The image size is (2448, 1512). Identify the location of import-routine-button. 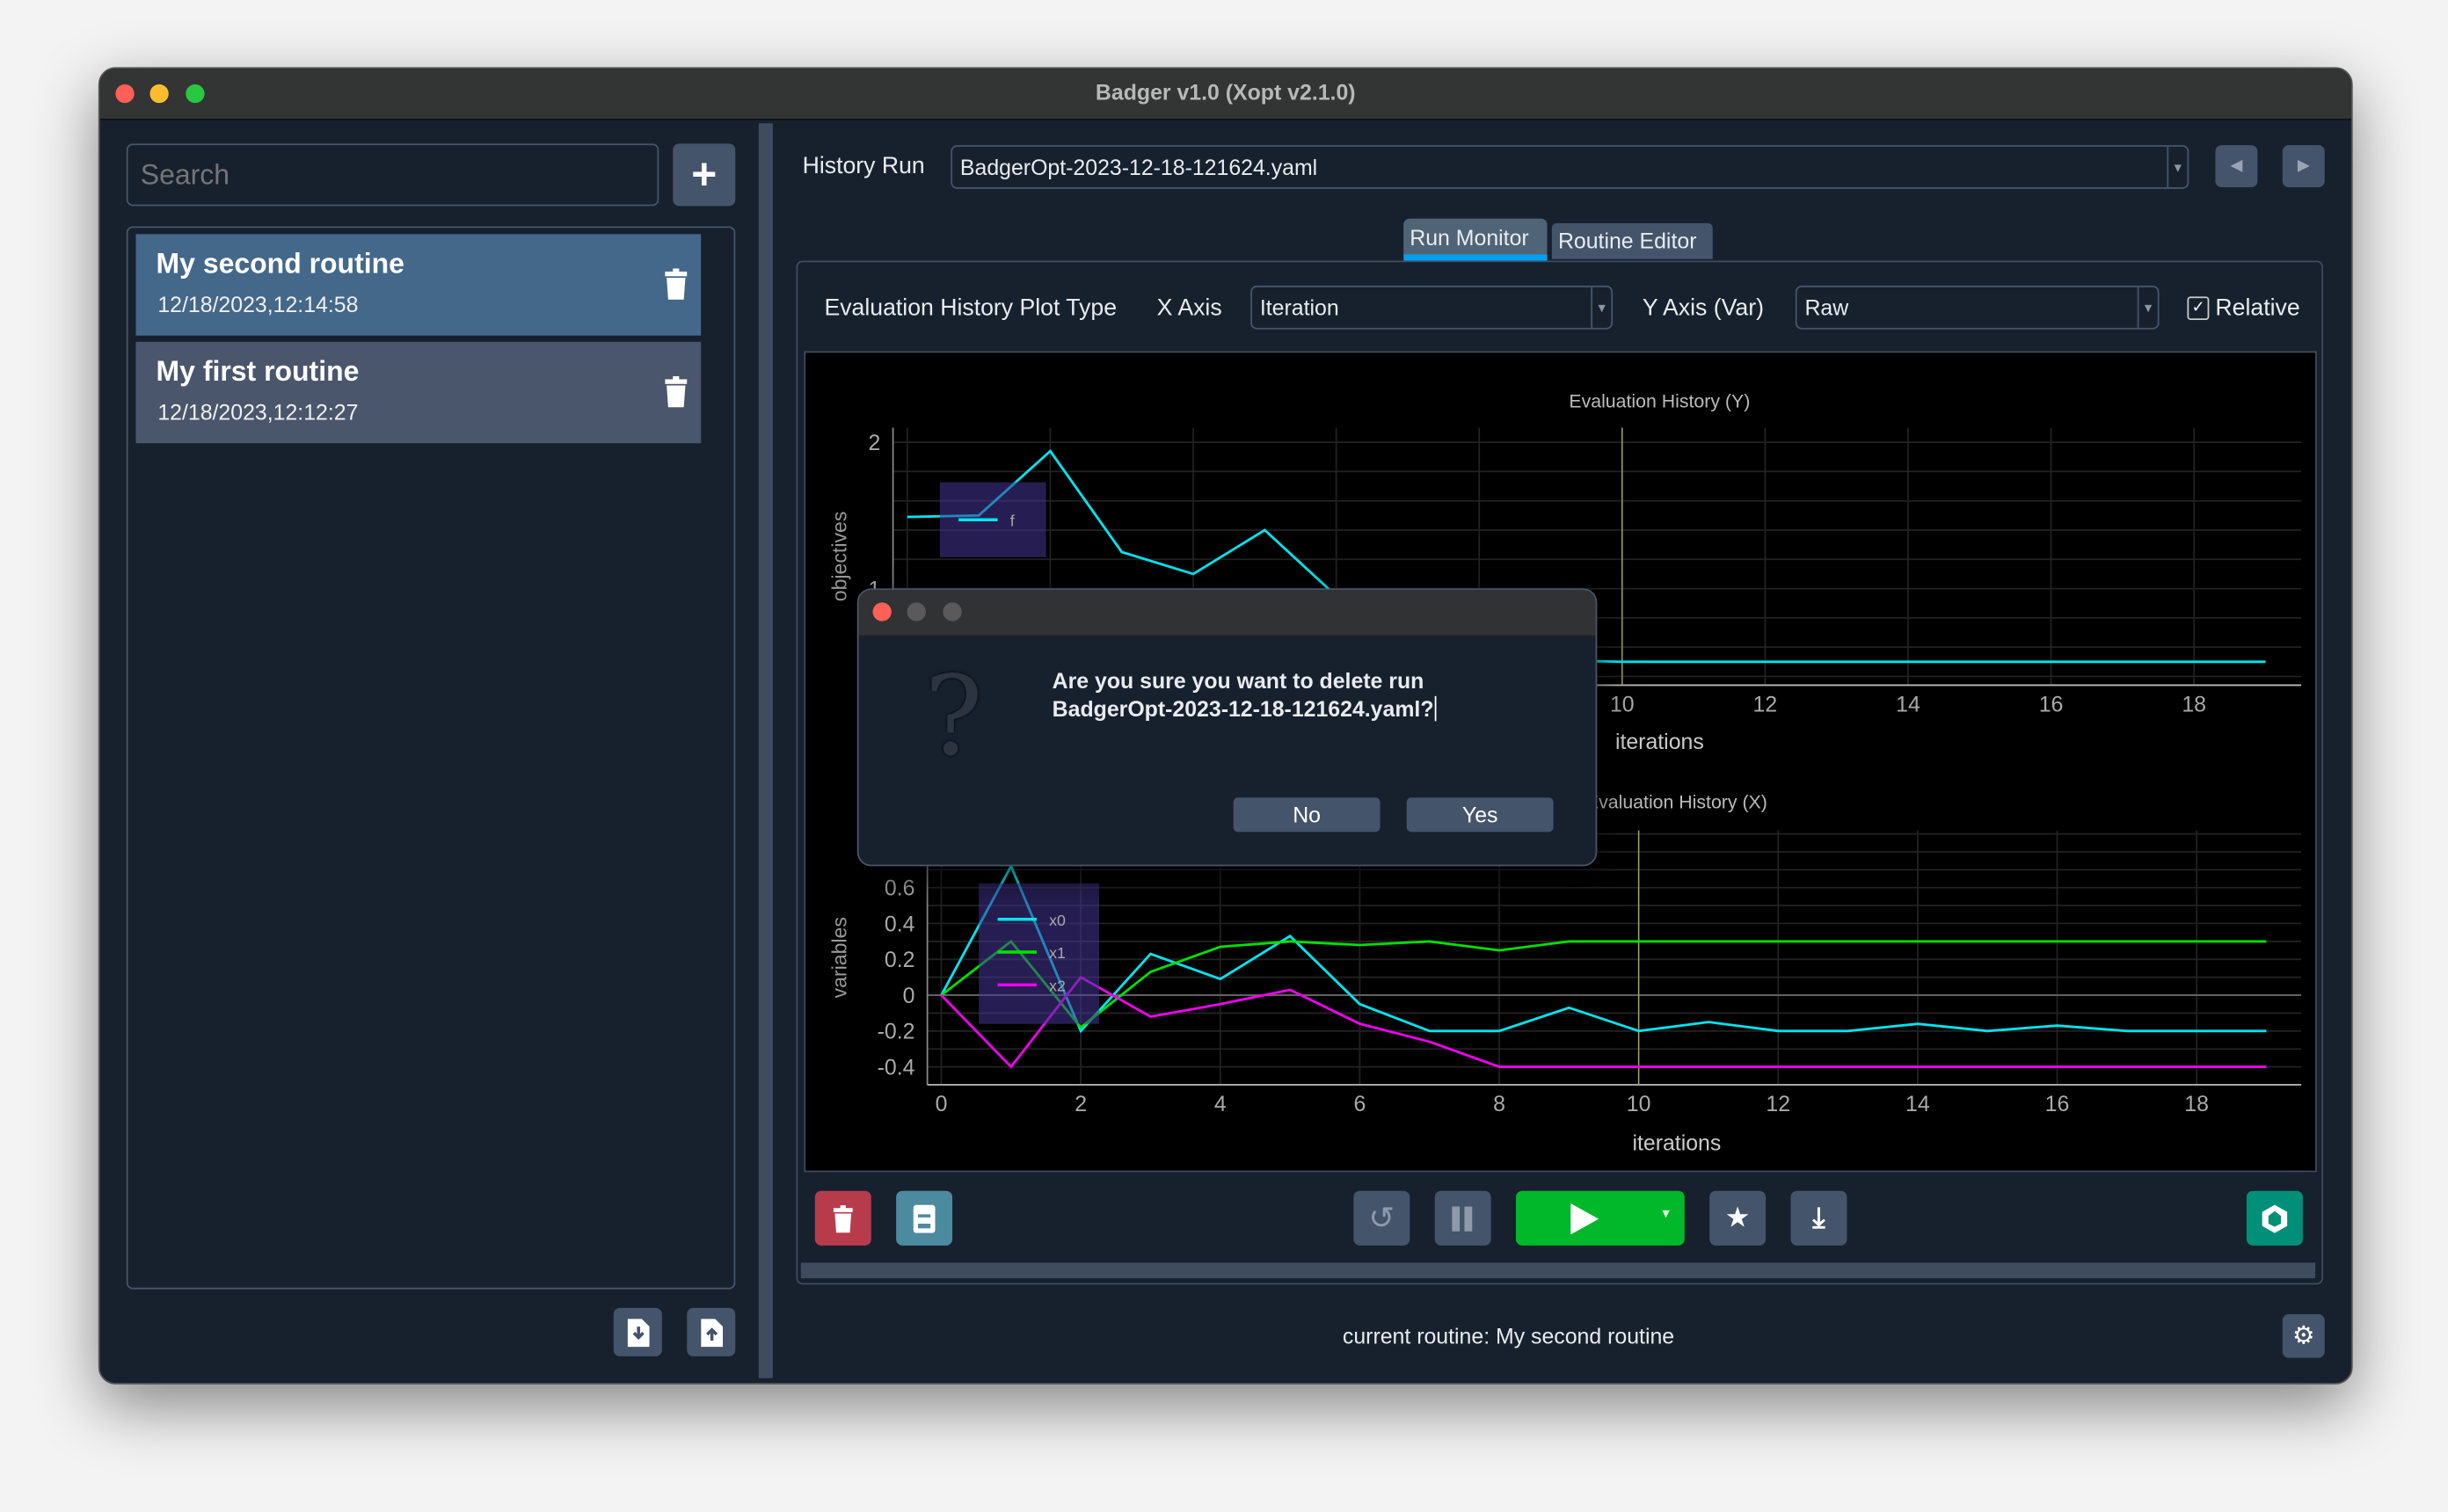
(637, 1331).